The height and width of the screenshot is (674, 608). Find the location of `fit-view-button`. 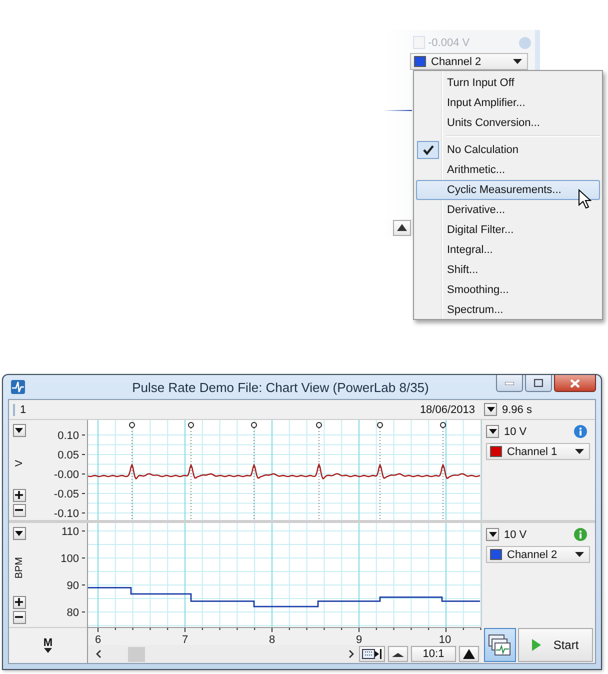

fit-view-button is located at coordinates (372, 654).